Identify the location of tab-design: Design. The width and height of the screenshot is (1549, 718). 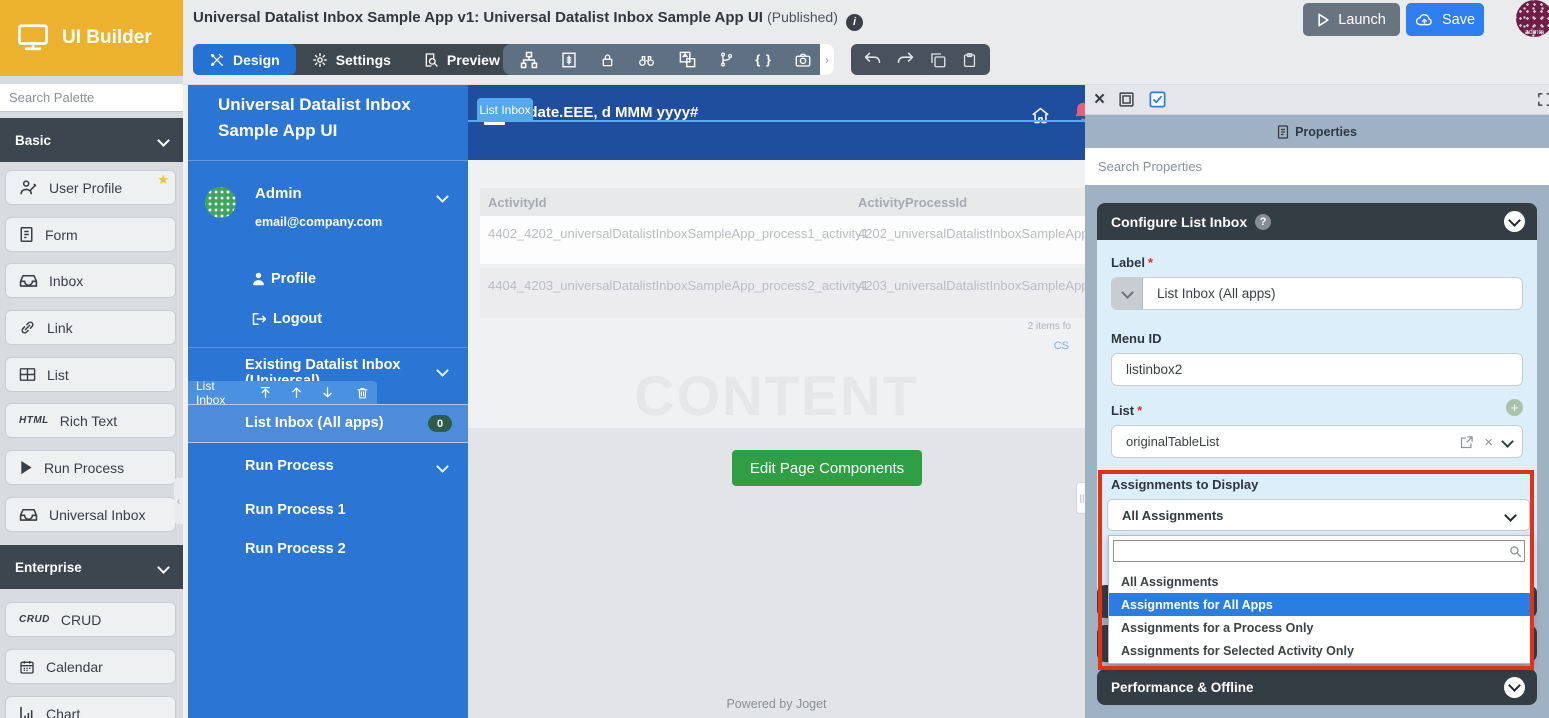
(244, 59).